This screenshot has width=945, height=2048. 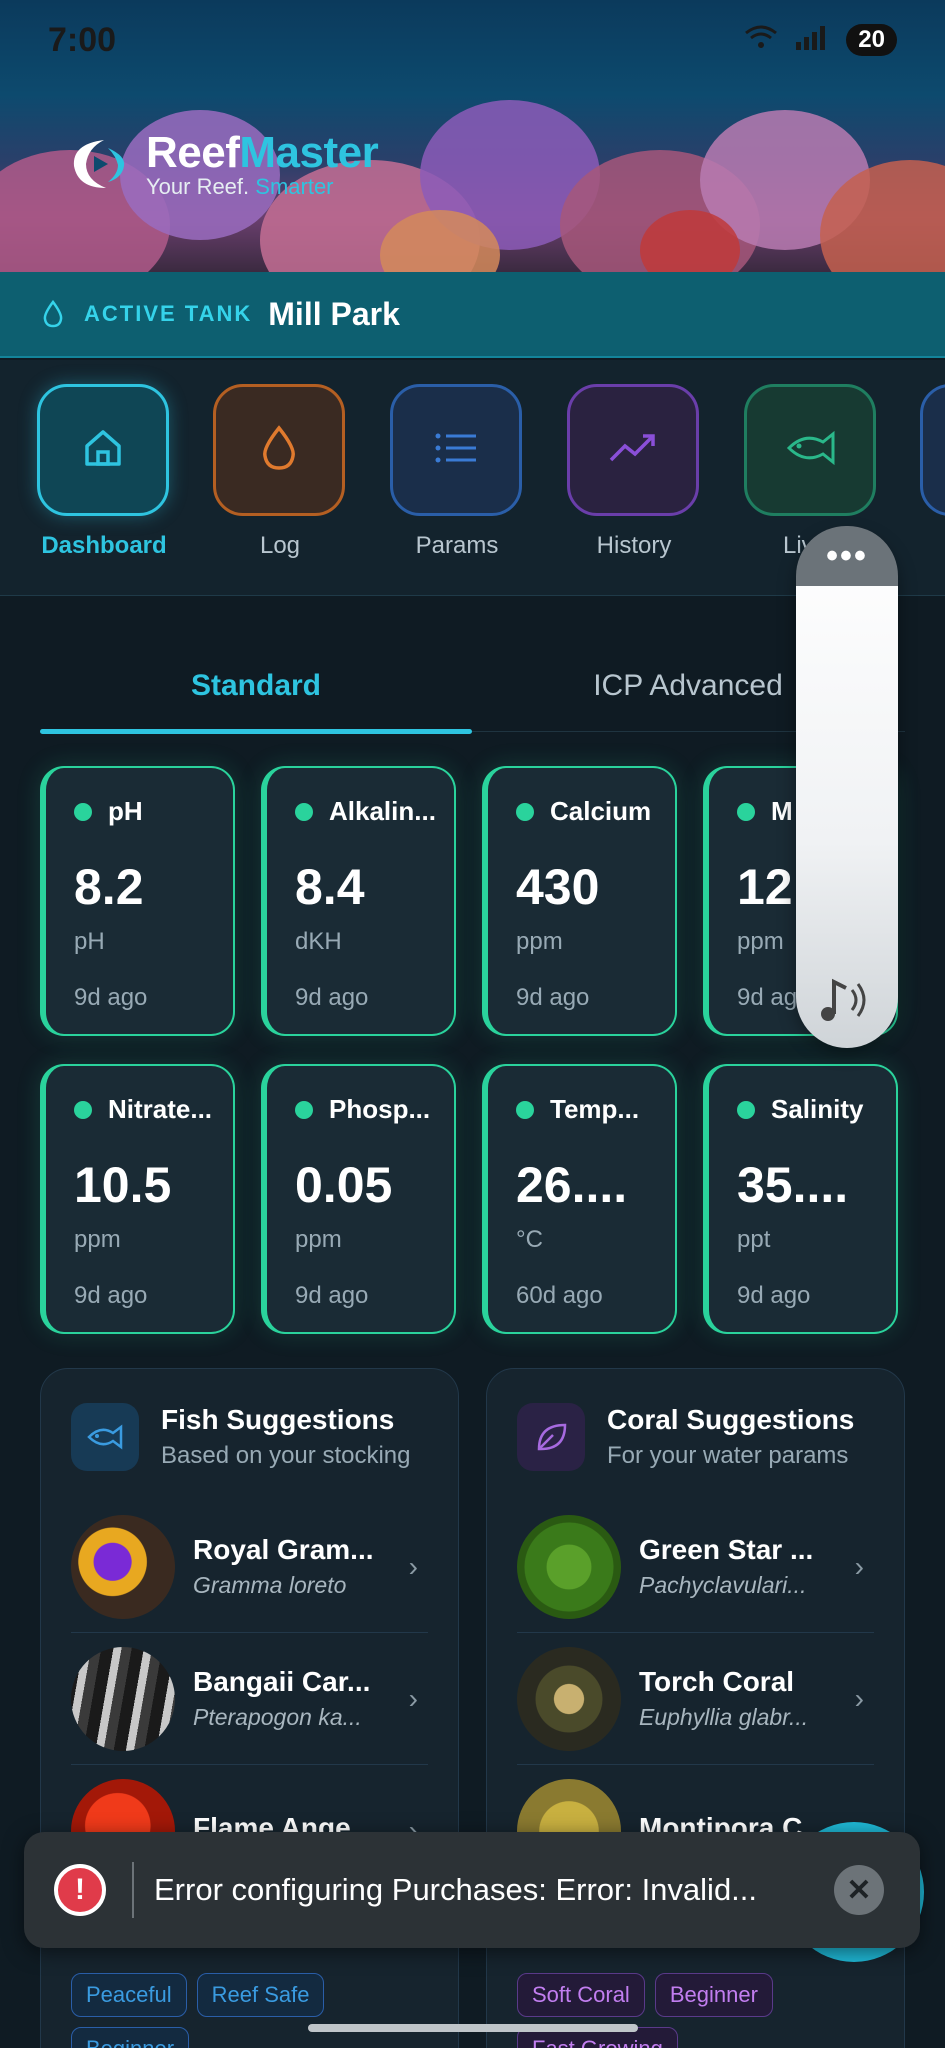 What do you see at coordinates (103, 450) in the screenshot?
I see `nav-dashboard-button` at bounding box center [103, 450].